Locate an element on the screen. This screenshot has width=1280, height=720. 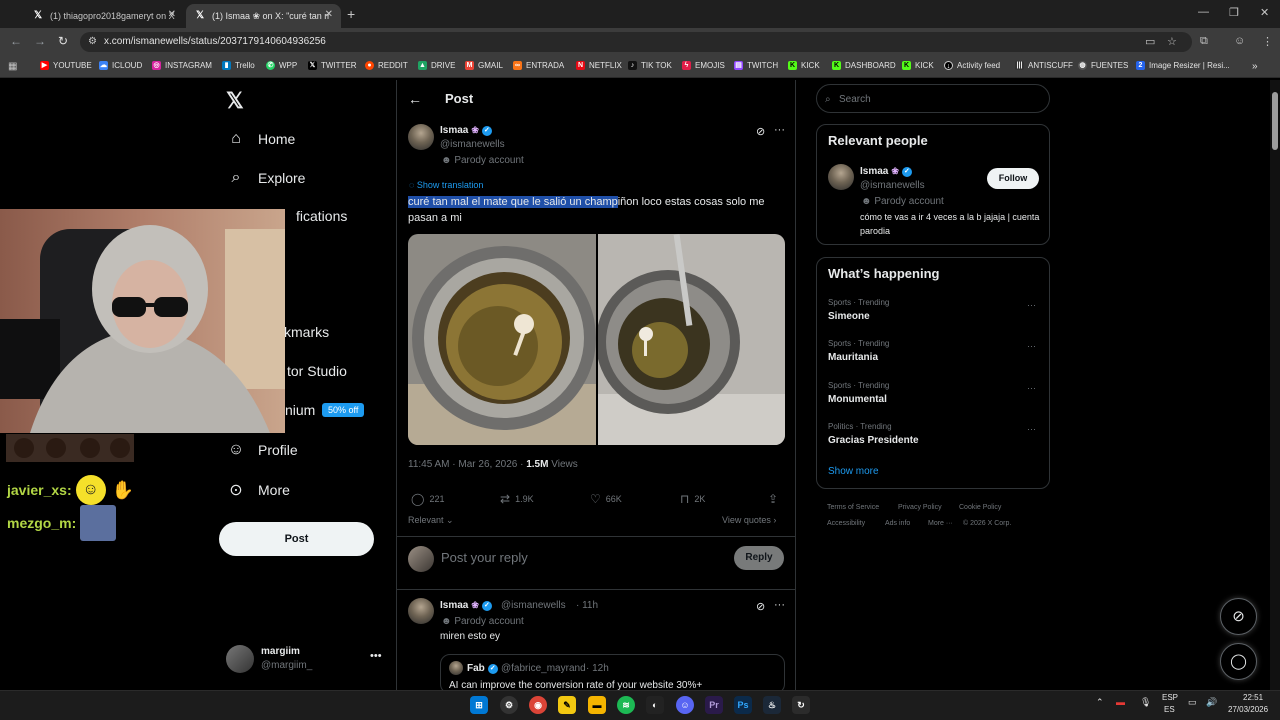
bookmark-twitter: 𝕏 TWITTER is located at coordinates (332, 65).